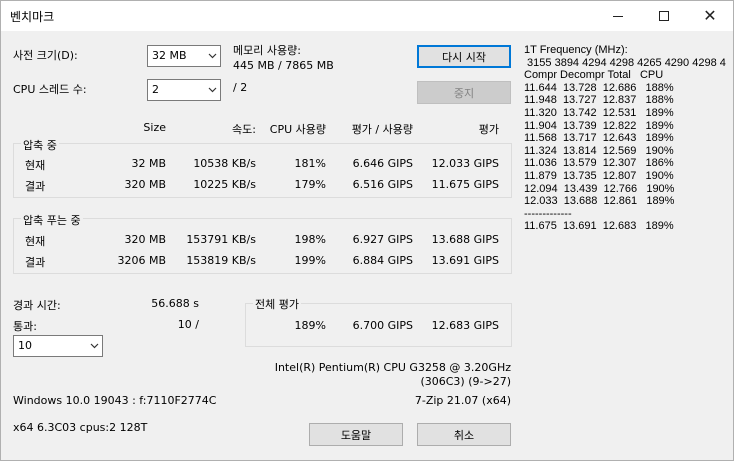 The width and height of the screenshot is (734, 461). I want to click on row-cpu: 198%, so click(310, 239).